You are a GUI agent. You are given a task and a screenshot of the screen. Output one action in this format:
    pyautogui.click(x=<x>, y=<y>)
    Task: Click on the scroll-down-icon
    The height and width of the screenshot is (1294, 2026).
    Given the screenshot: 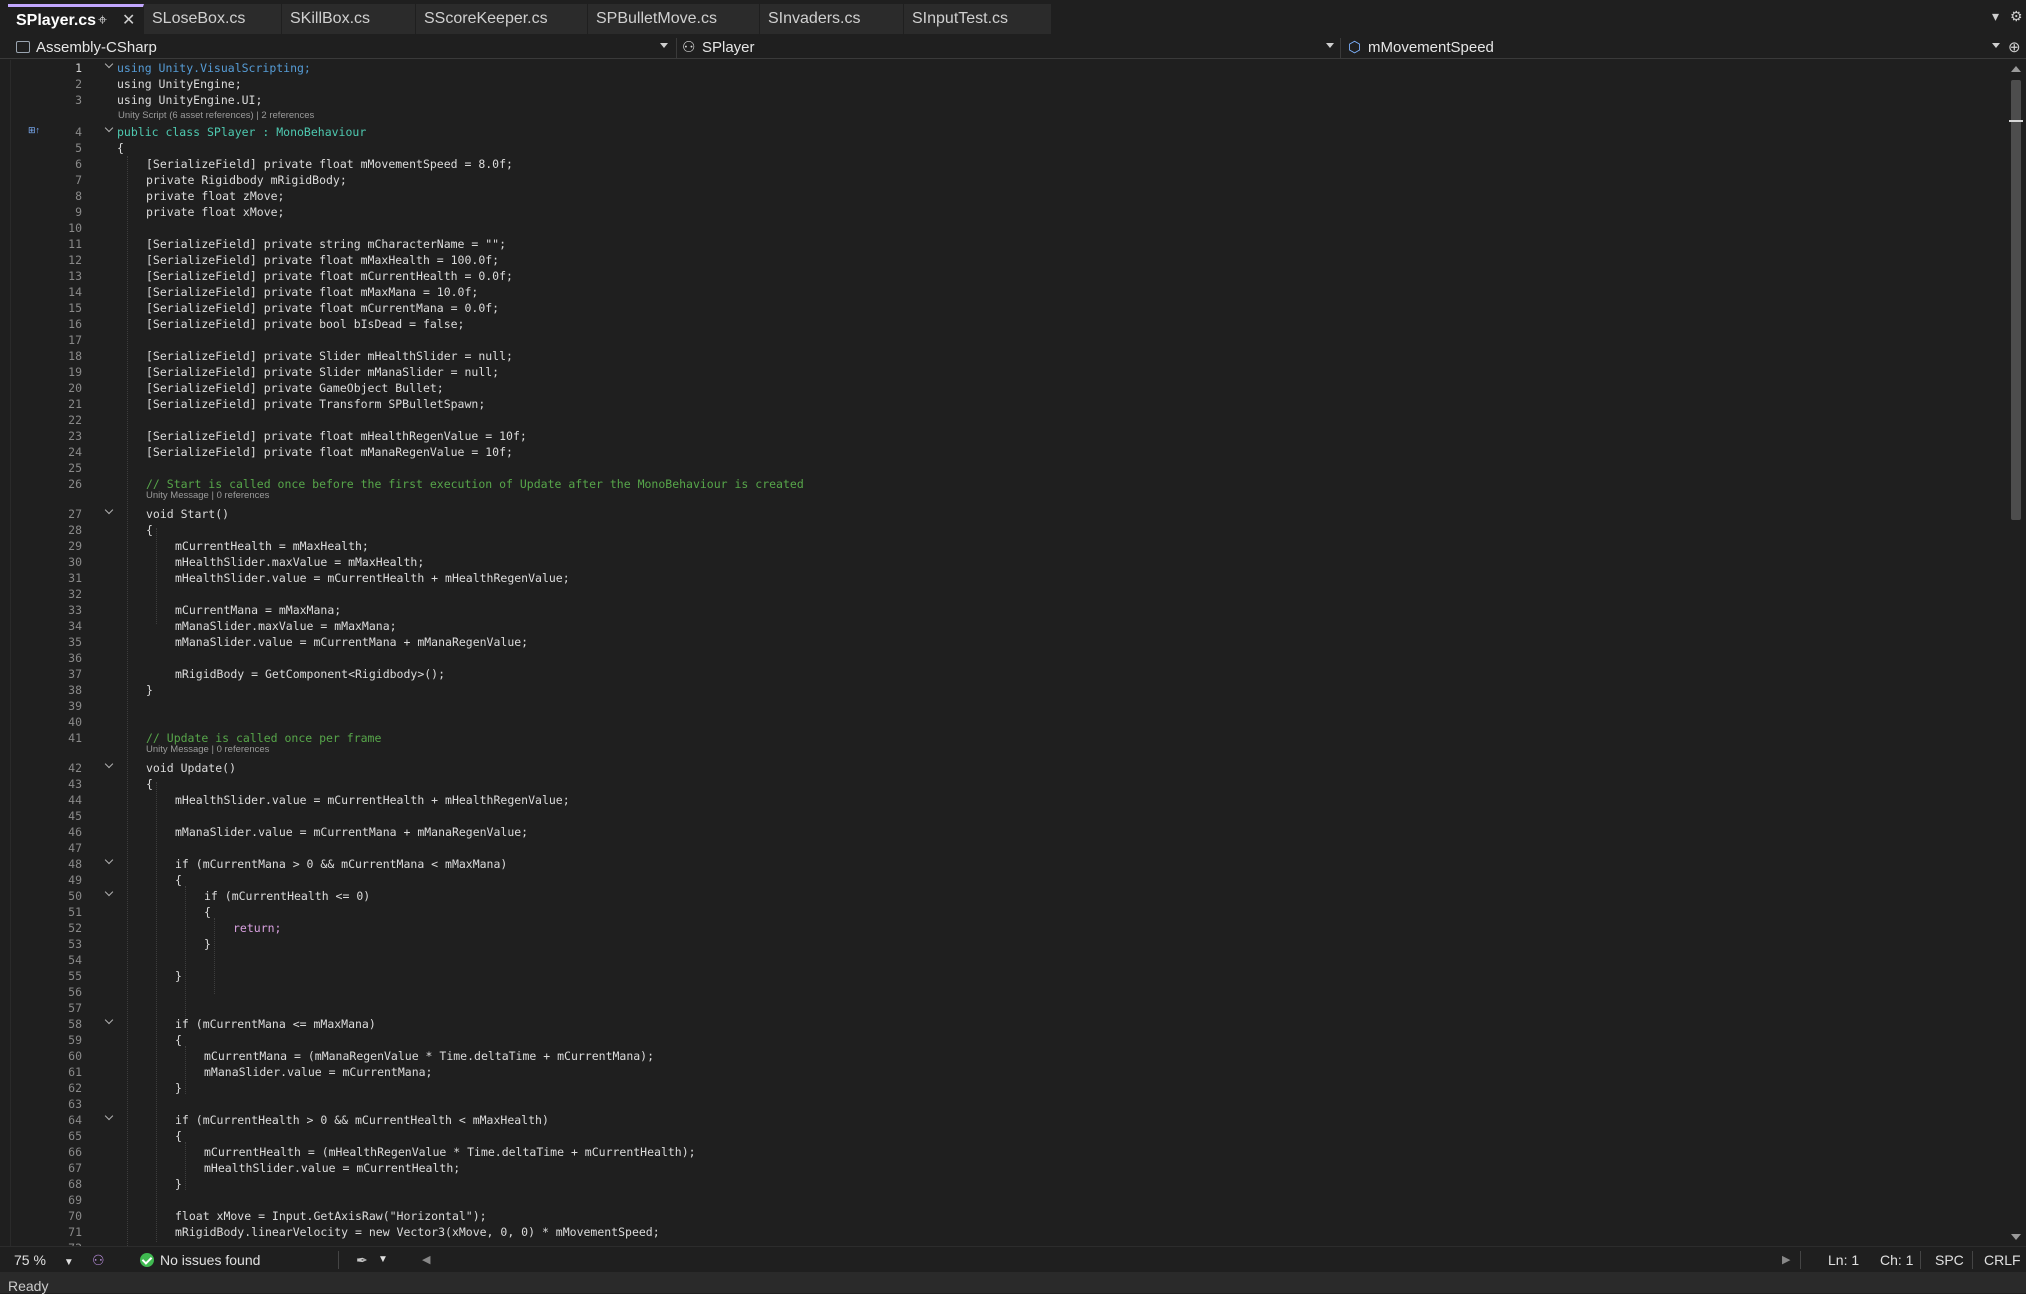 What is the action you would take?
    pyautogui.click(x=2016, y=1237)
    